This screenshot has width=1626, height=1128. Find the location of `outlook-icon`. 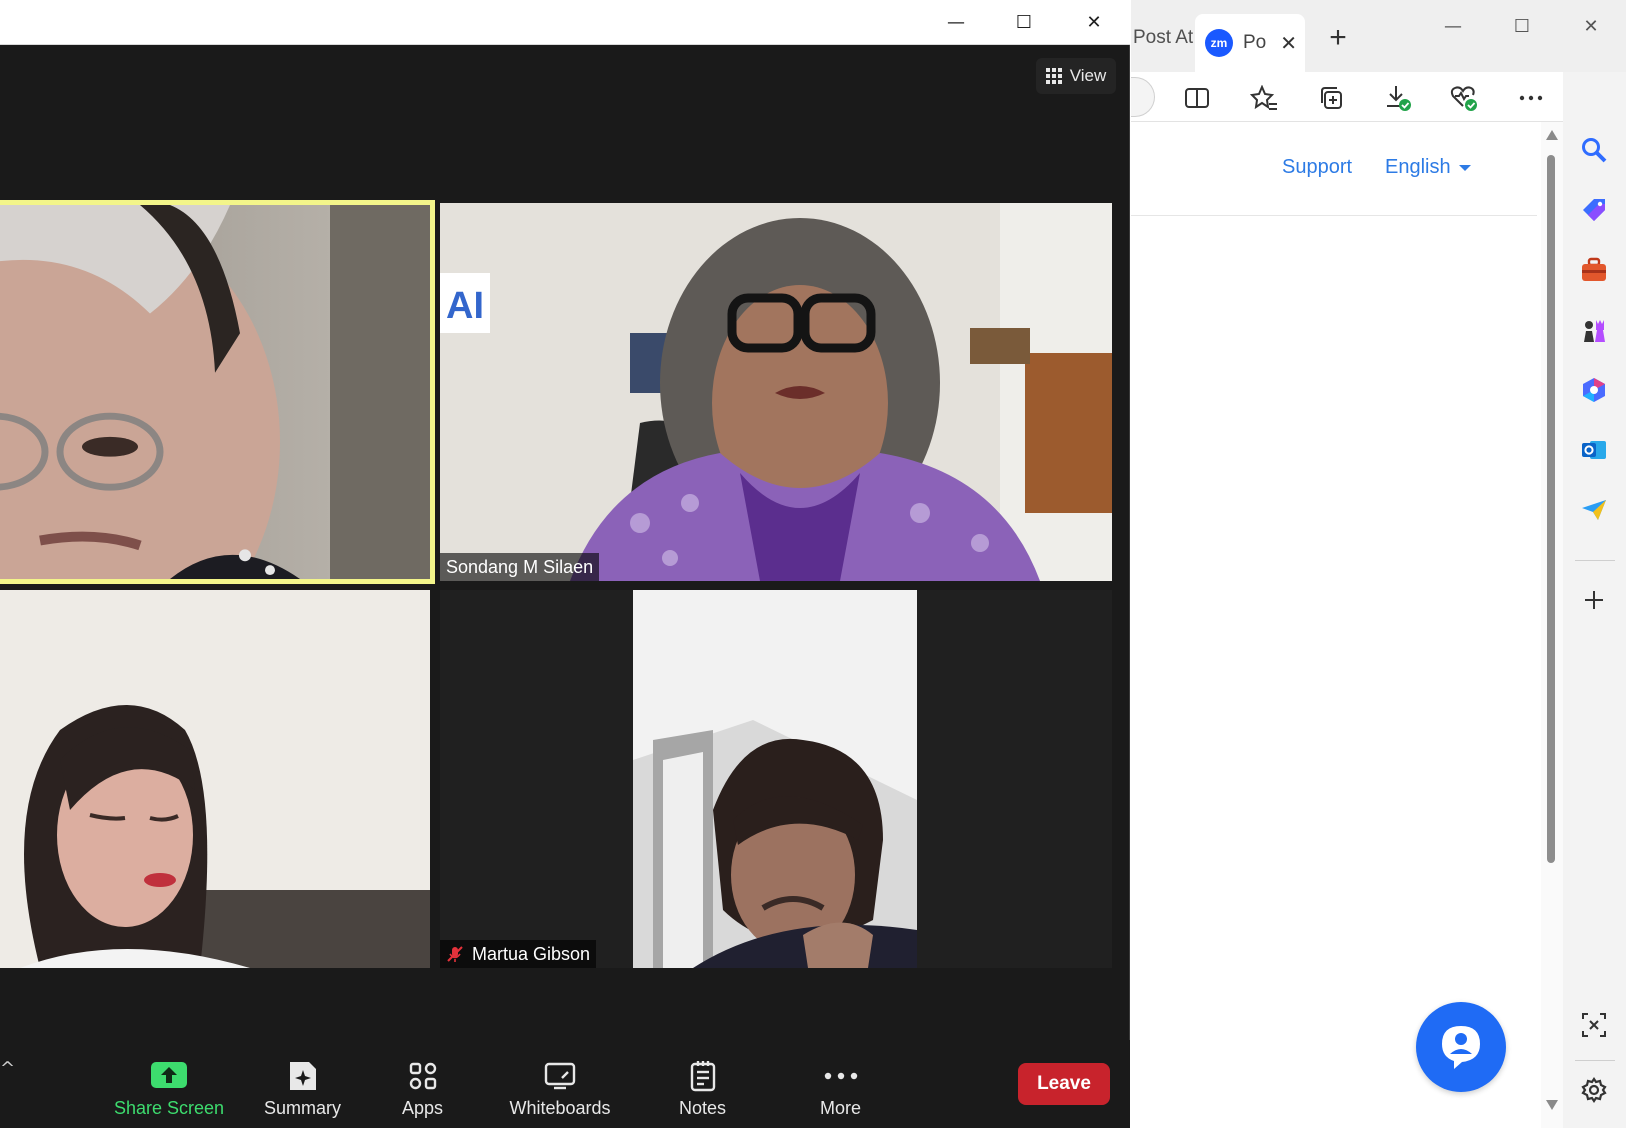

outlook-icon is located at coordinates (1594, 450).